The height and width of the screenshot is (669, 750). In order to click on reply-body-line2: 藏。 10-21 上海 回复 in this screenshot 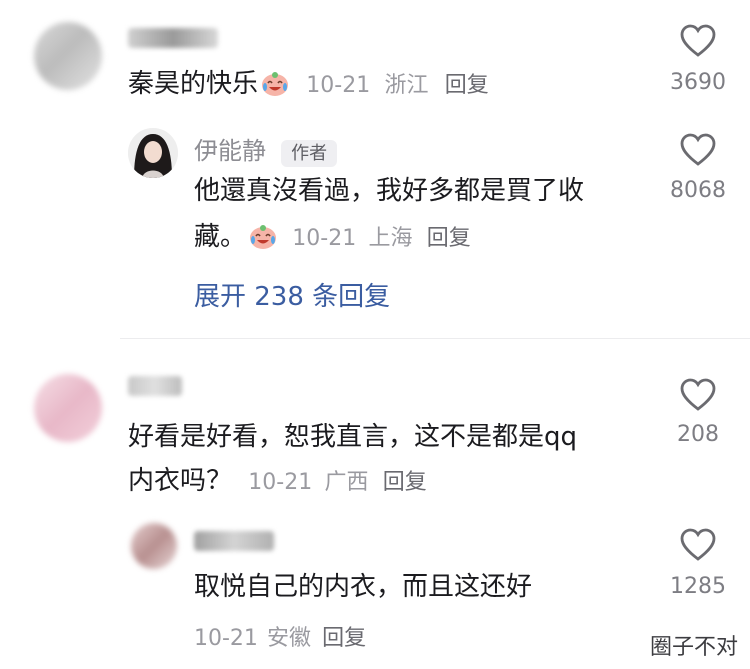, I will do `click(332, 238)`.